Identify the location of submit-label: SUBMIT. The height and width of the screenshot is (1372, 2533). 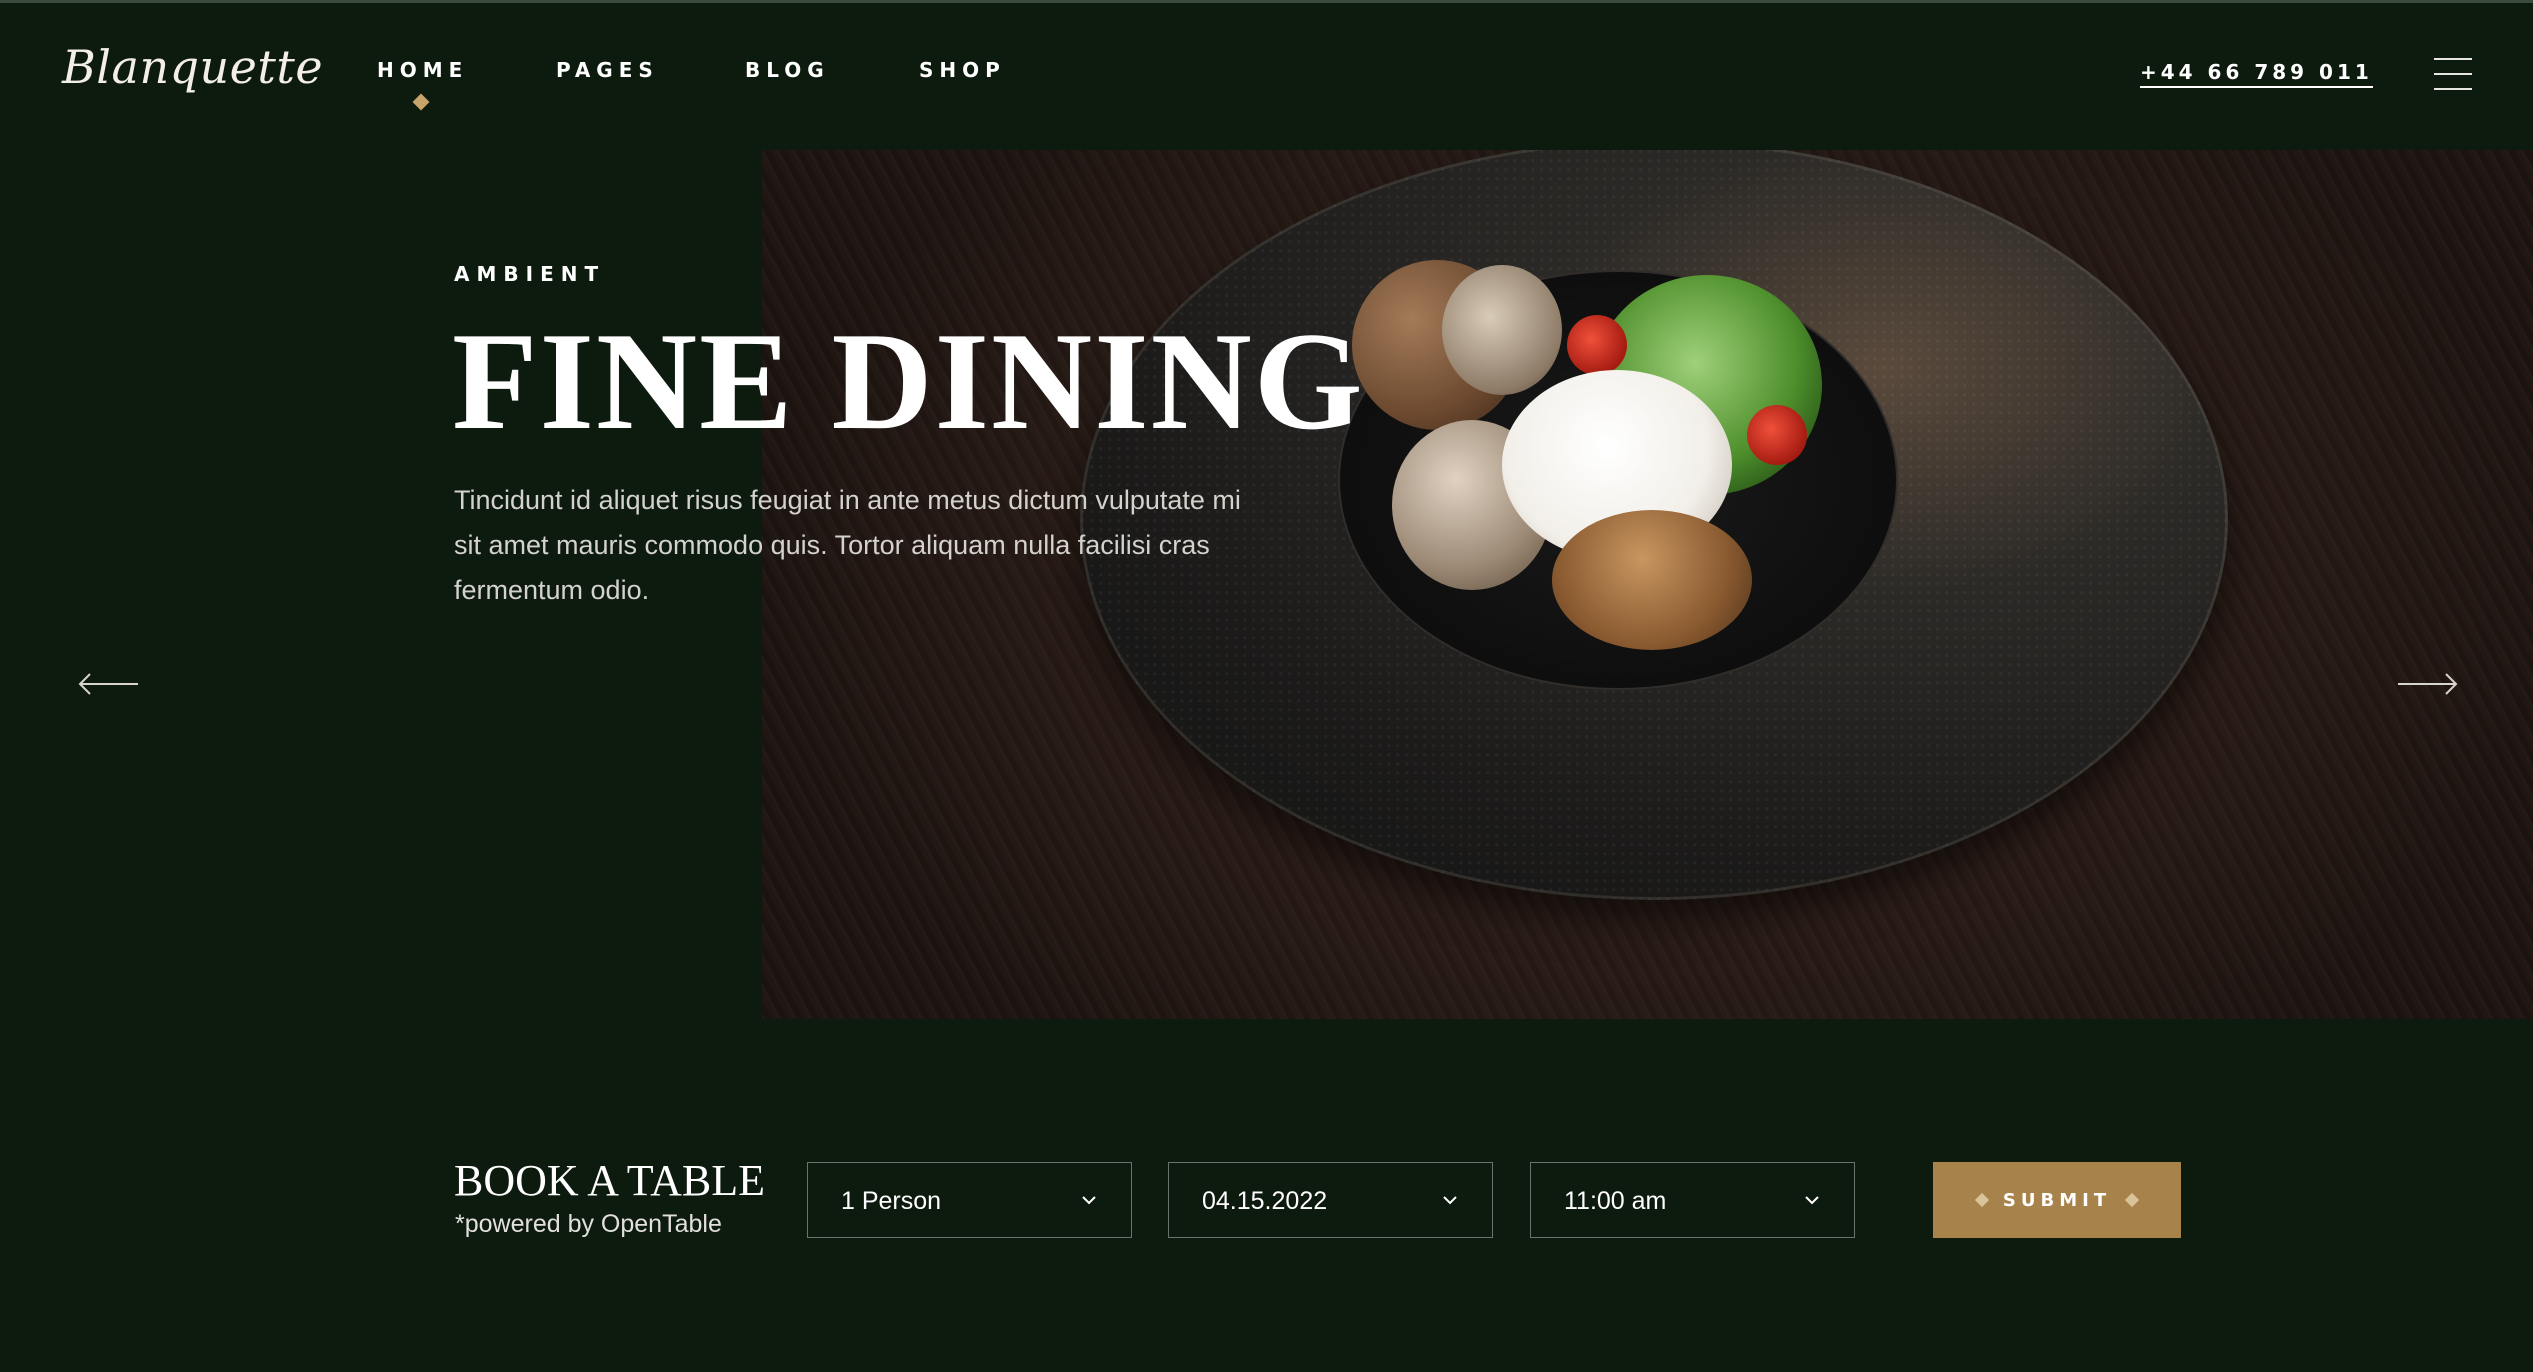
(2057, 1200).